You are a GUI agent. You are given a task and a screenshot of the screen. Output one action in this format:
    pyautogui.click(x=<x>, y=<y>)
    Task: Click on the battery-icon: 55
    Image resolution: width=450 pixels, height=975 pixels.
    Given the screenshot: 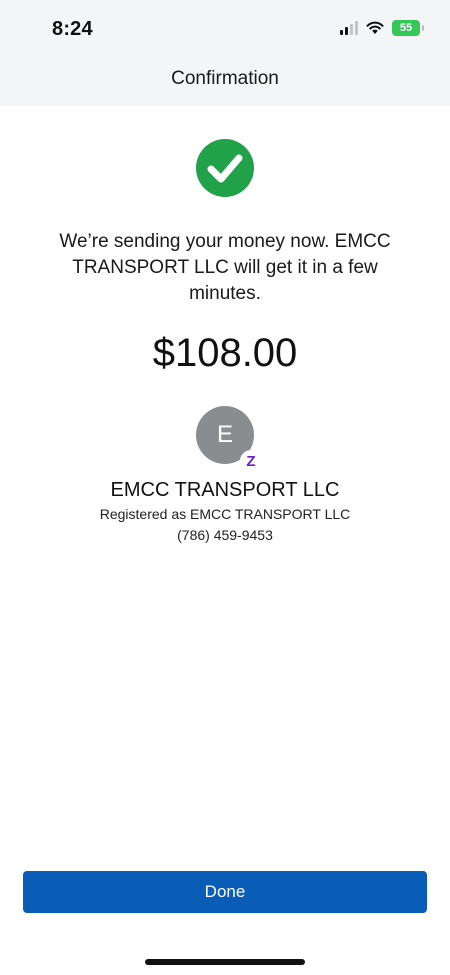 What is the action you would take?
    pyautogui.click(x=408, y=28)
    